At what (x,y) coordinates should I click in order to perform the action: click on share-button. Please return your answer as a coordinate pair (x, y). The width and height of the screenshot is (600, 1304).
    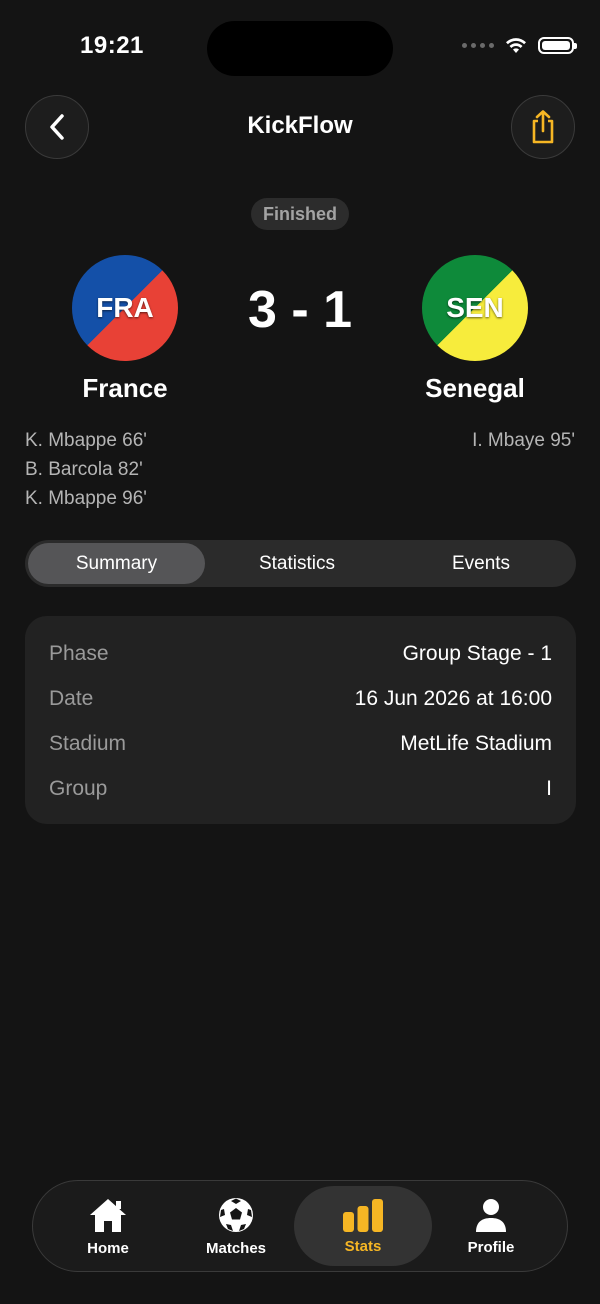
    Looking at the image, I should click on (543, 127).